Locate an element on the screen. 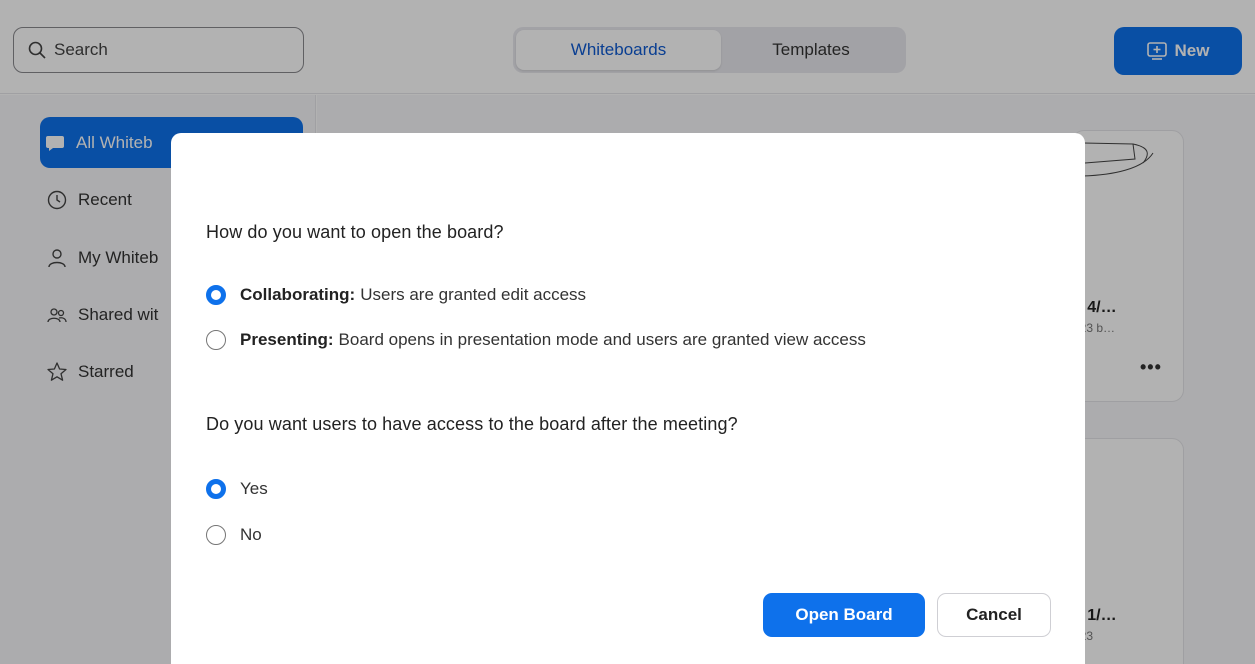 This screenshot has width=1255, height=664. radio-collaborating is located at coordinates (216, 295).